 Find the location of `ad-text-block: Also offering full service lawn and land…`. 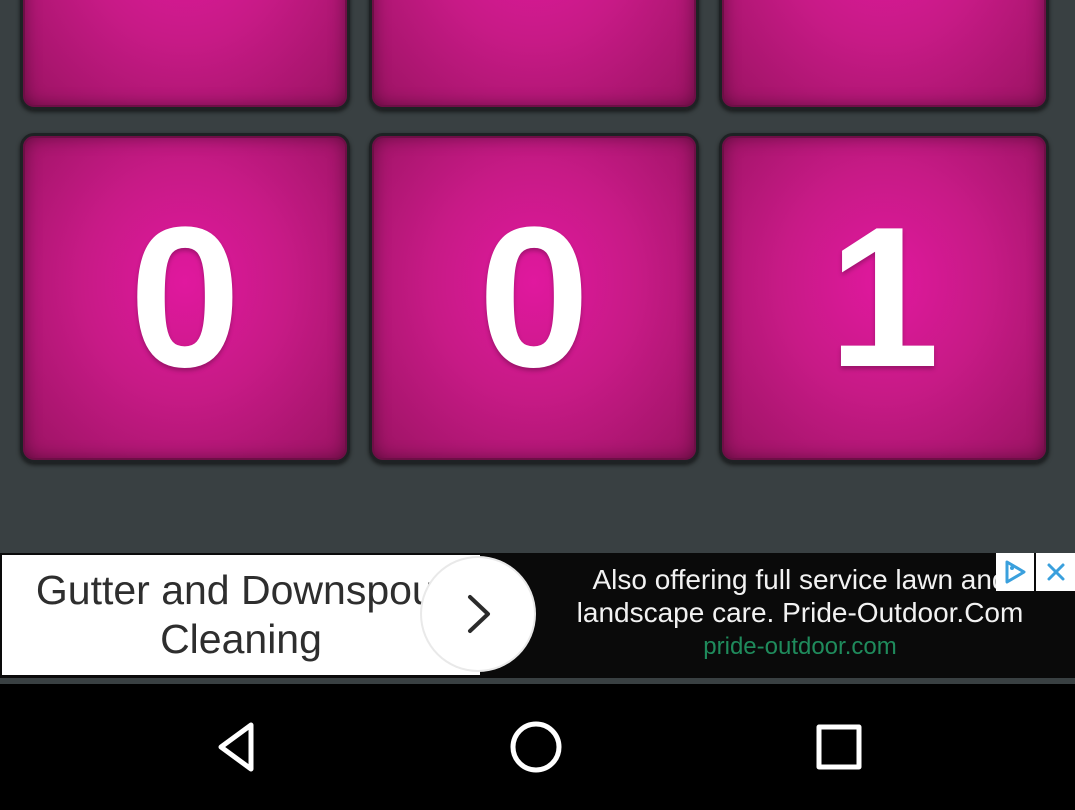

ad-text-block: Also offering full service lawn and land… is located at coordinates (787, 613).